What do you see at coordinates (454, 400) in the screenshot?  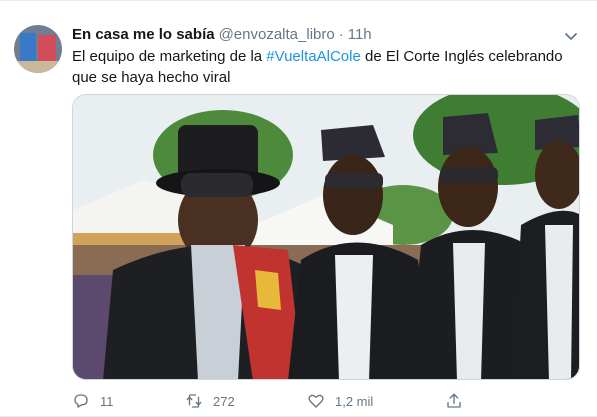 I see `share-icon` at bounding box center [454, 400].